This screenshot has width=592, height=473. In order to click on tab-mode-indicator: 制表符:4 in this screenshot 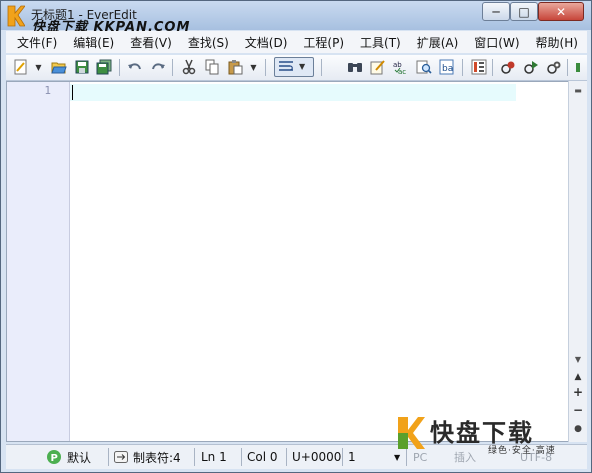, I will do `click(147, 457)`.